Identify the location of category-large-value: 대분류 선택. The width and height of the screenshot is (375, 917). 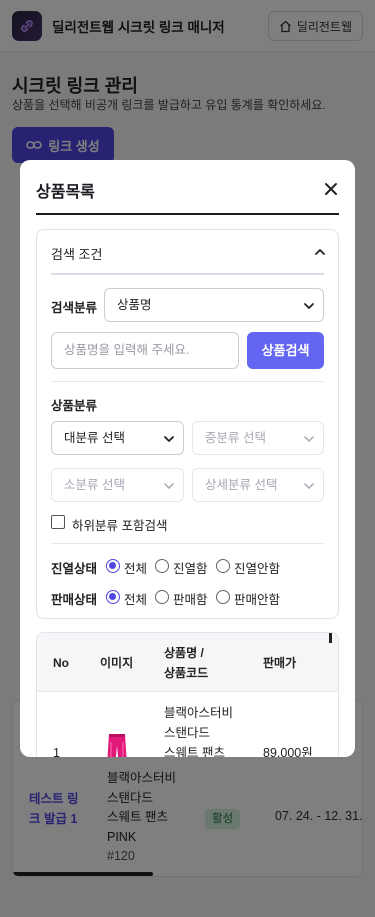
(94, 438).